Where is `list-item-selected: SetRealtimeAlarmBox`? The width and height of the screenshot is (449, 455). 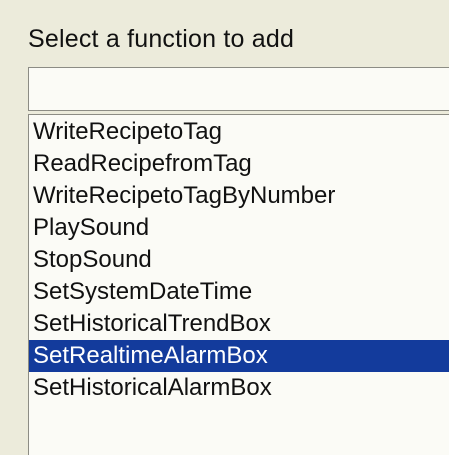
list-item-selected: SetRealtimeAlarmBox is located at coordinates (239, 356).